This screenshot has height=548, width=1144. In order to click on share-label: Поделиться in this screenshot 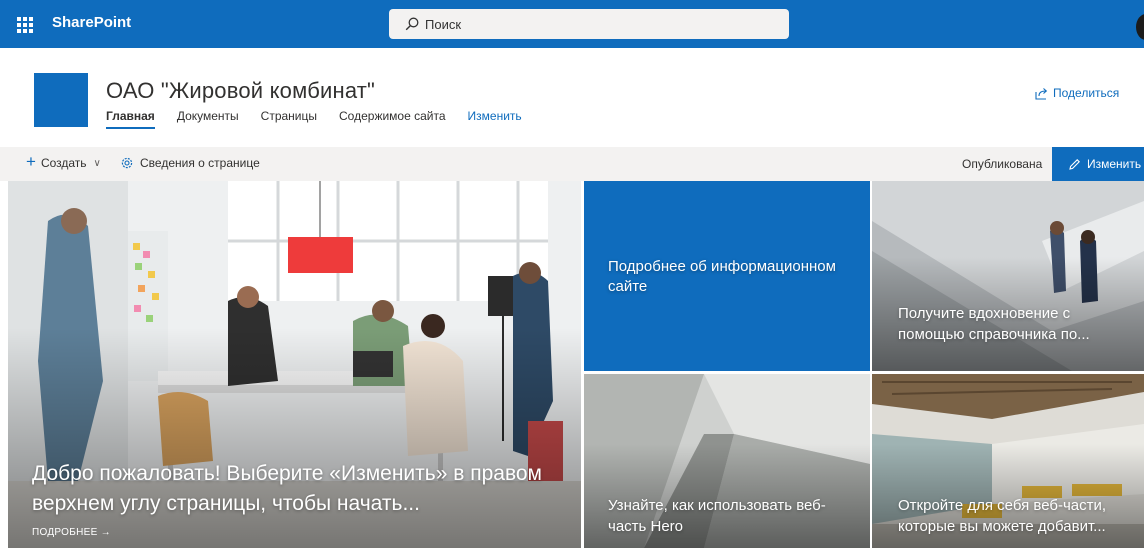, I will do `click(1086, 93)`.